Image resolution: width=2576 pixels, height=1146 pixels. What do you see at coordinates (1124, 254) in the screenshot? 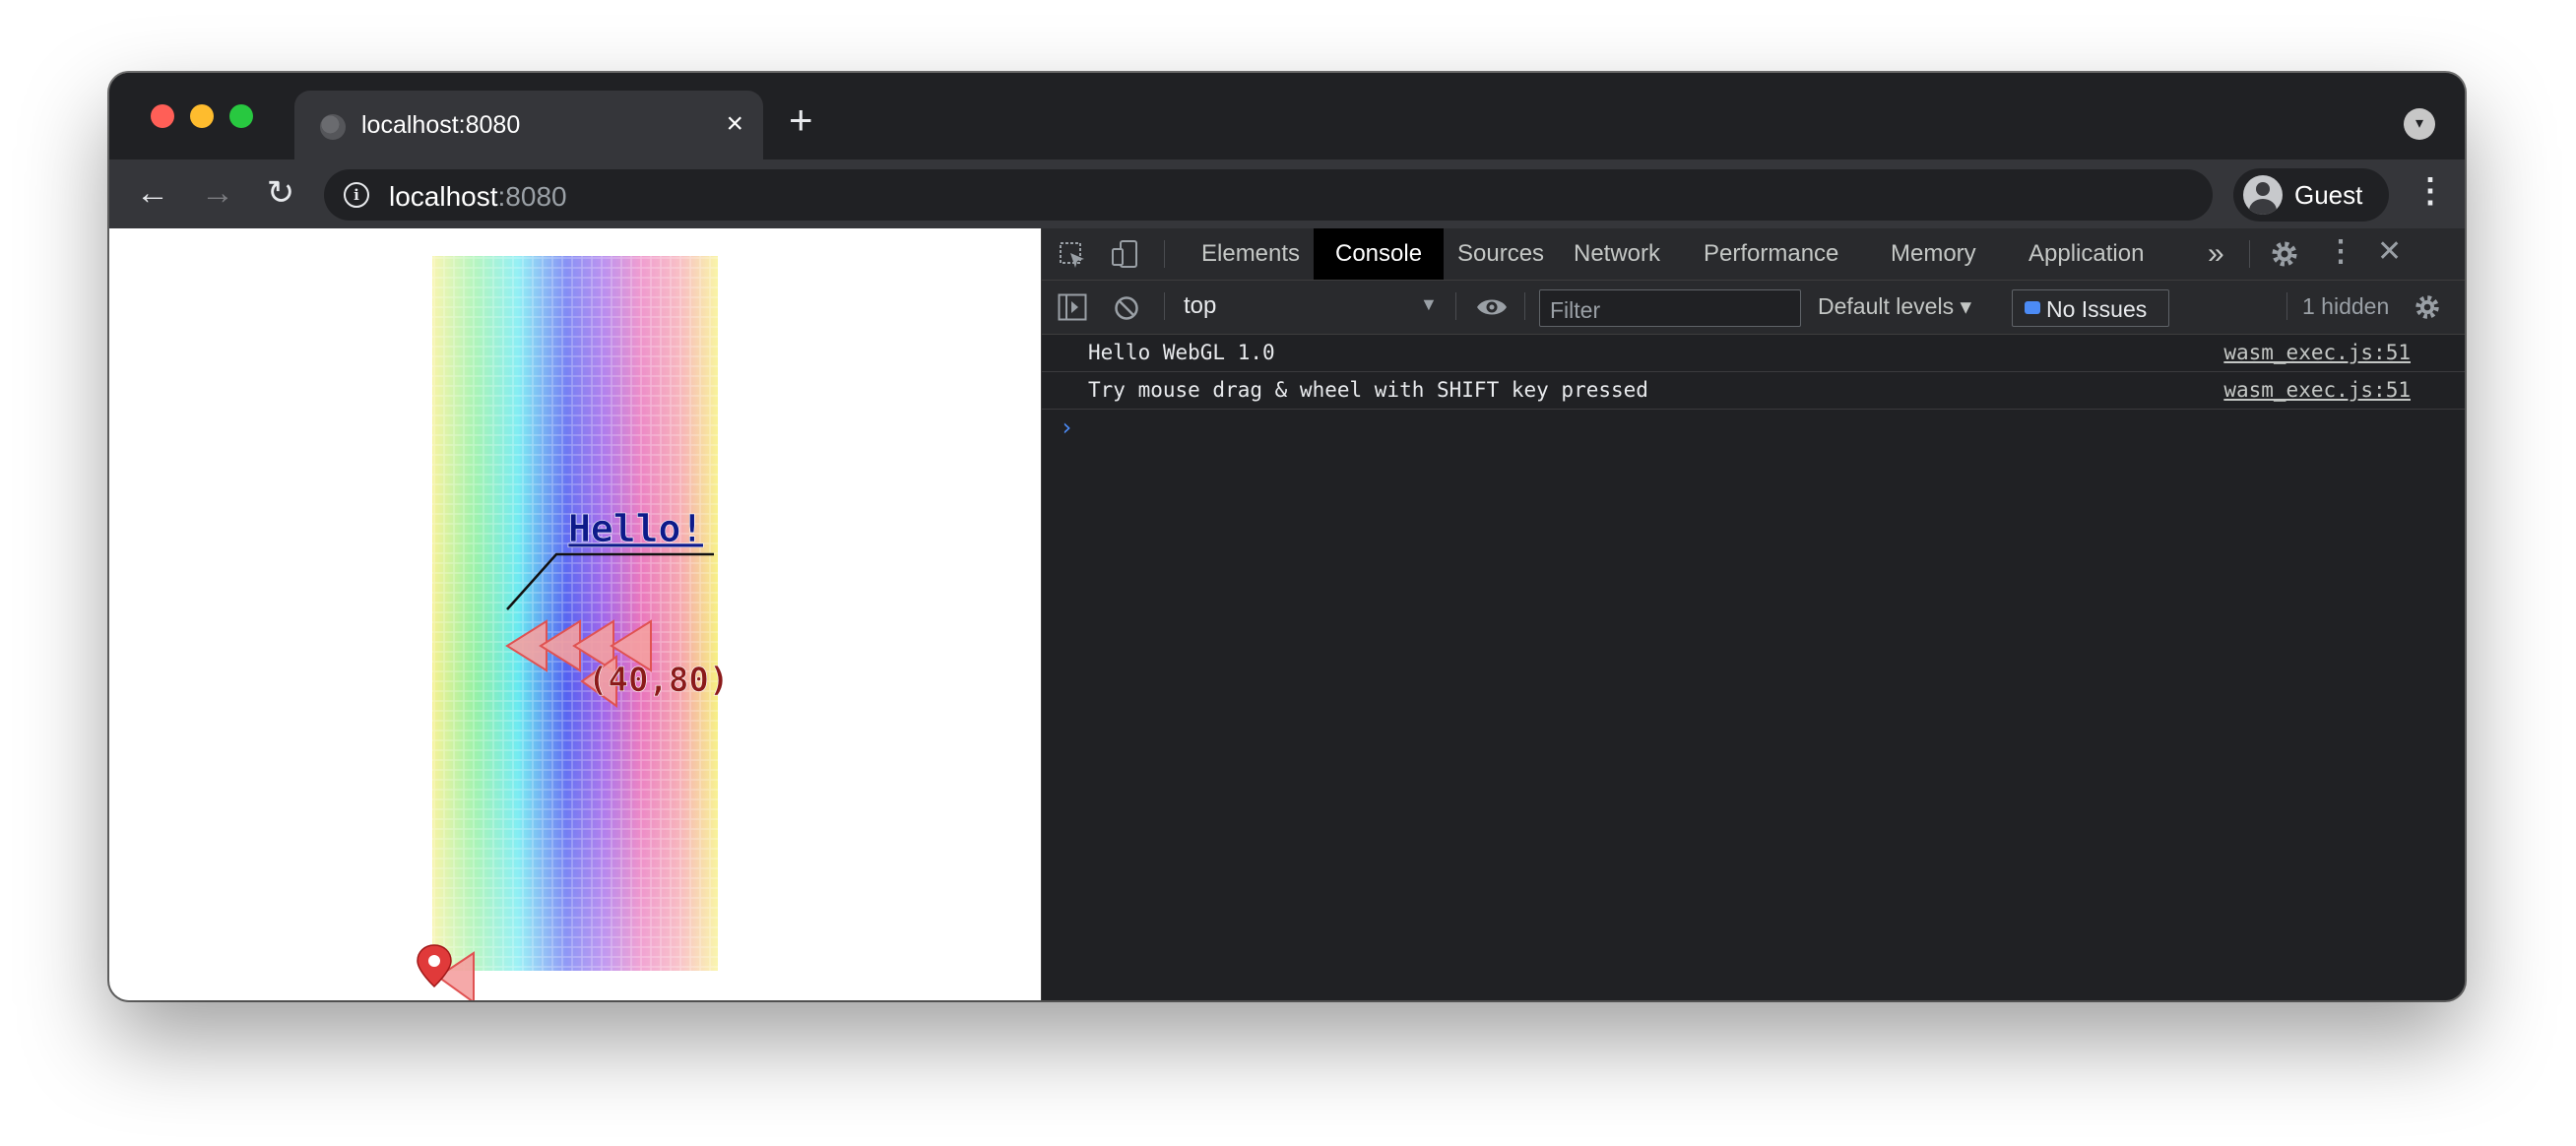
I see `device-toolbar-icon` at bounding box center [1124, 254].